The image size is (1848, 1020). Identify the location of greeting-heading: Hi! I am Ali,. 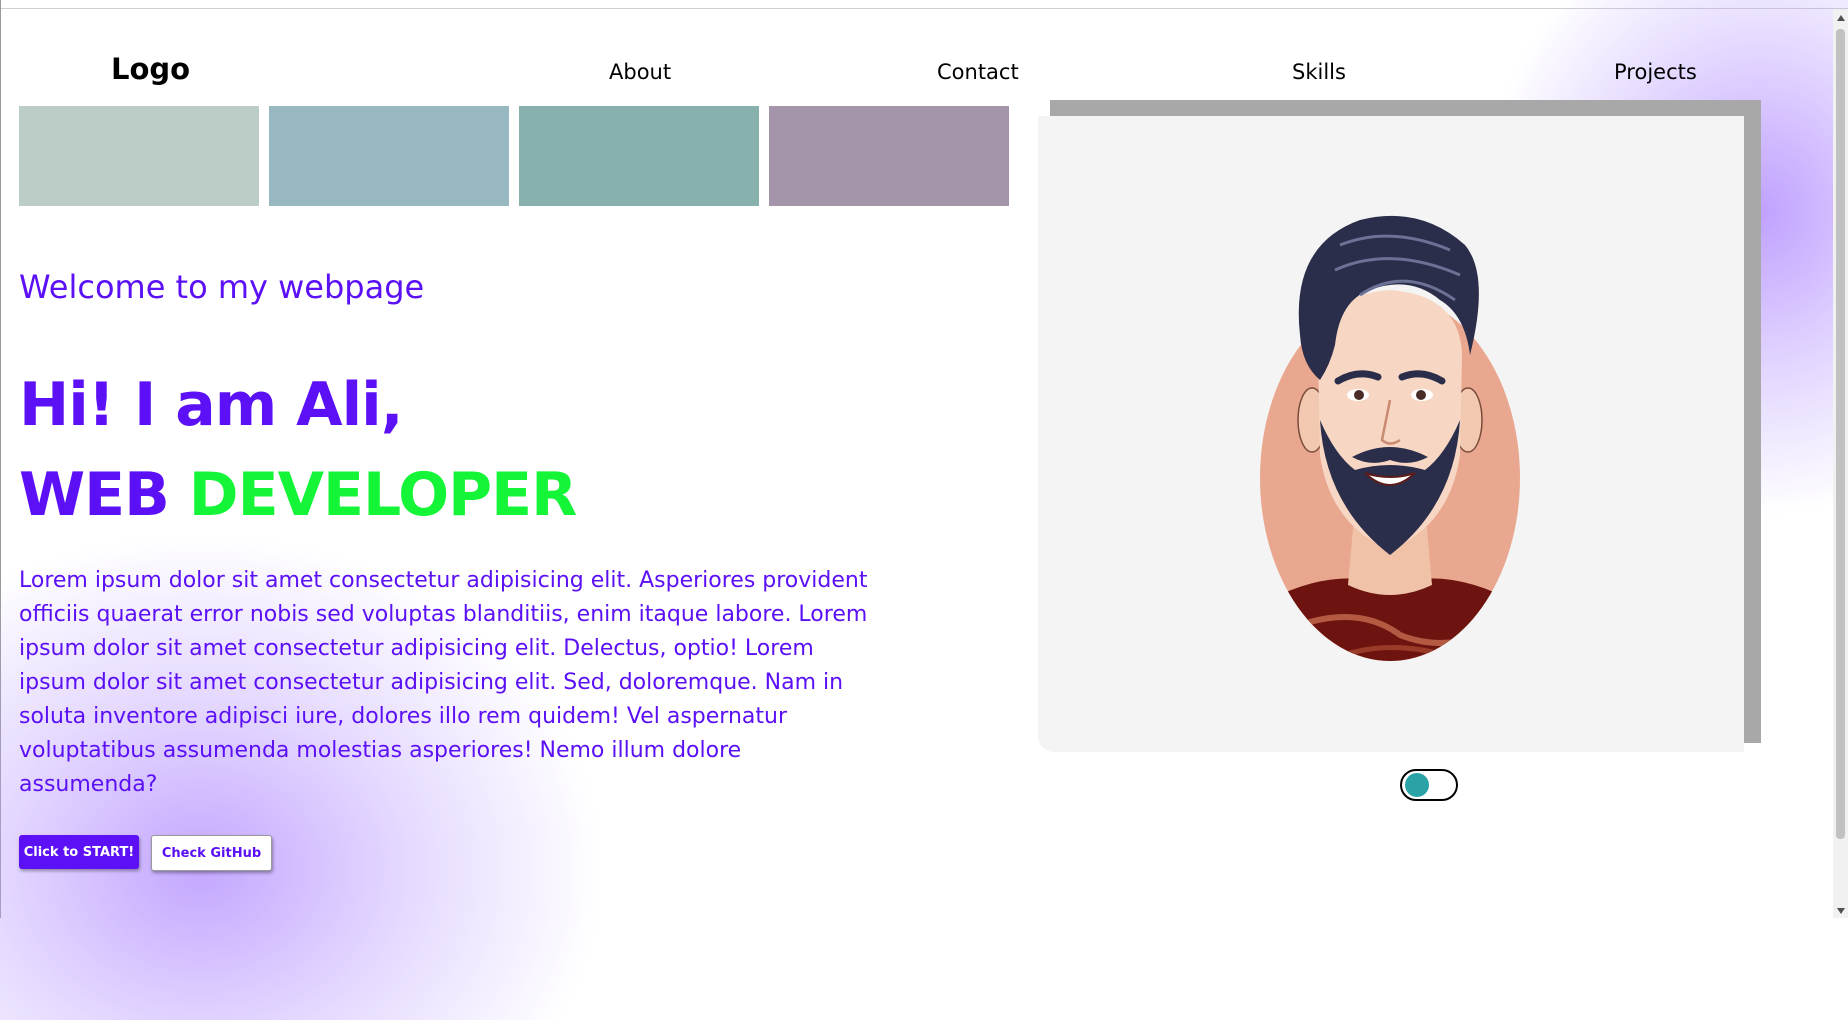
(211, 405).